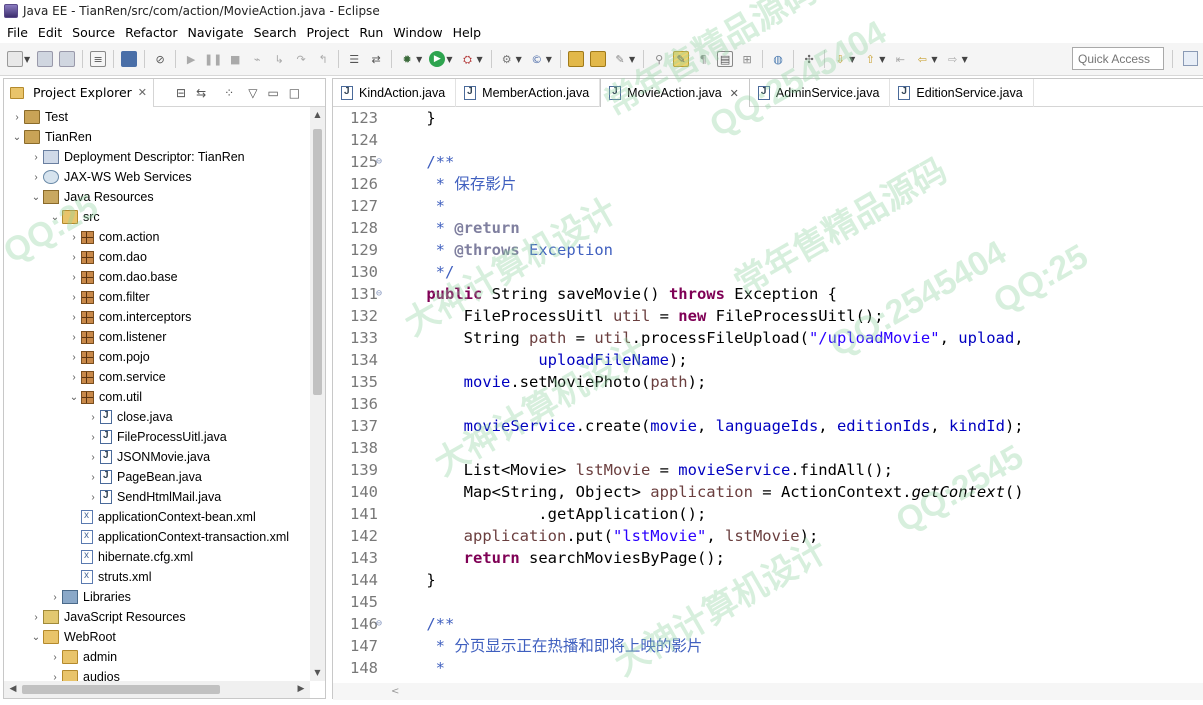  What do you see at coordinates (279, 59) in the screenshot?
I see `step-into-icon: ↳` at bounding box center [279, 59].